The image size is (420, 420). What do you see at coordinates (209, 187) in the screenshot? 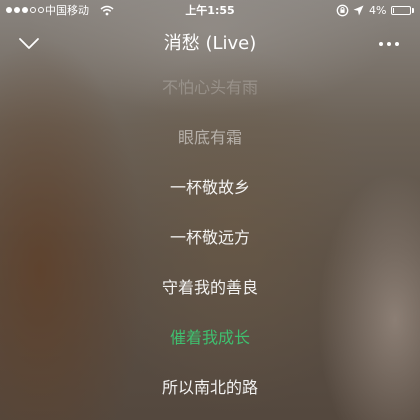
I see `lyric-line: 一杯敬故乡` at bounding box center [209, 187].